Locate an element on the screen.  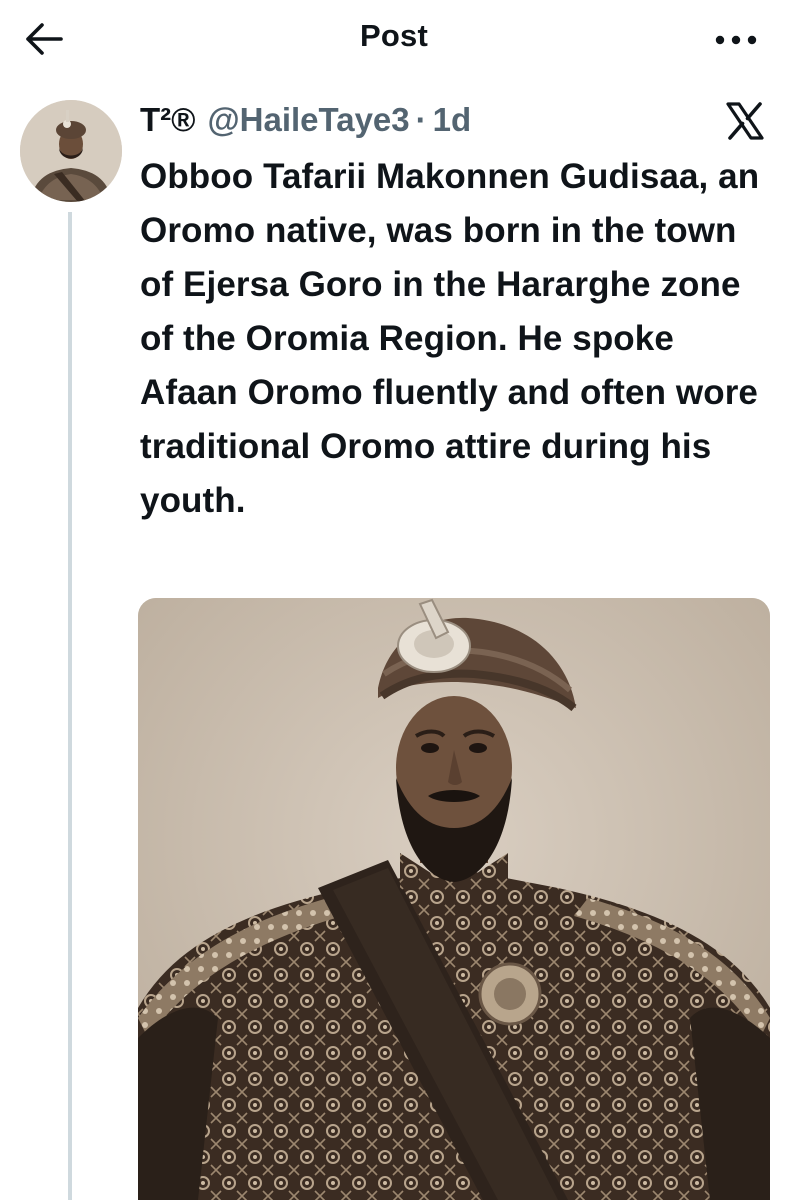
author-avatar is located at coordinates (71, 151).